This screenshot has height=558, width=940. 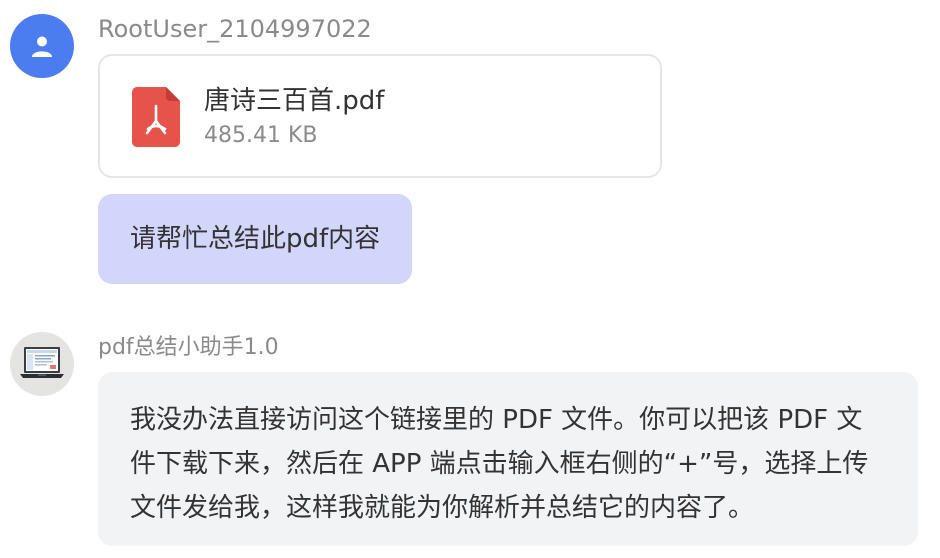 I want to click on file-name: 唐诗三百首.pdf, so click(x=294, y=101).